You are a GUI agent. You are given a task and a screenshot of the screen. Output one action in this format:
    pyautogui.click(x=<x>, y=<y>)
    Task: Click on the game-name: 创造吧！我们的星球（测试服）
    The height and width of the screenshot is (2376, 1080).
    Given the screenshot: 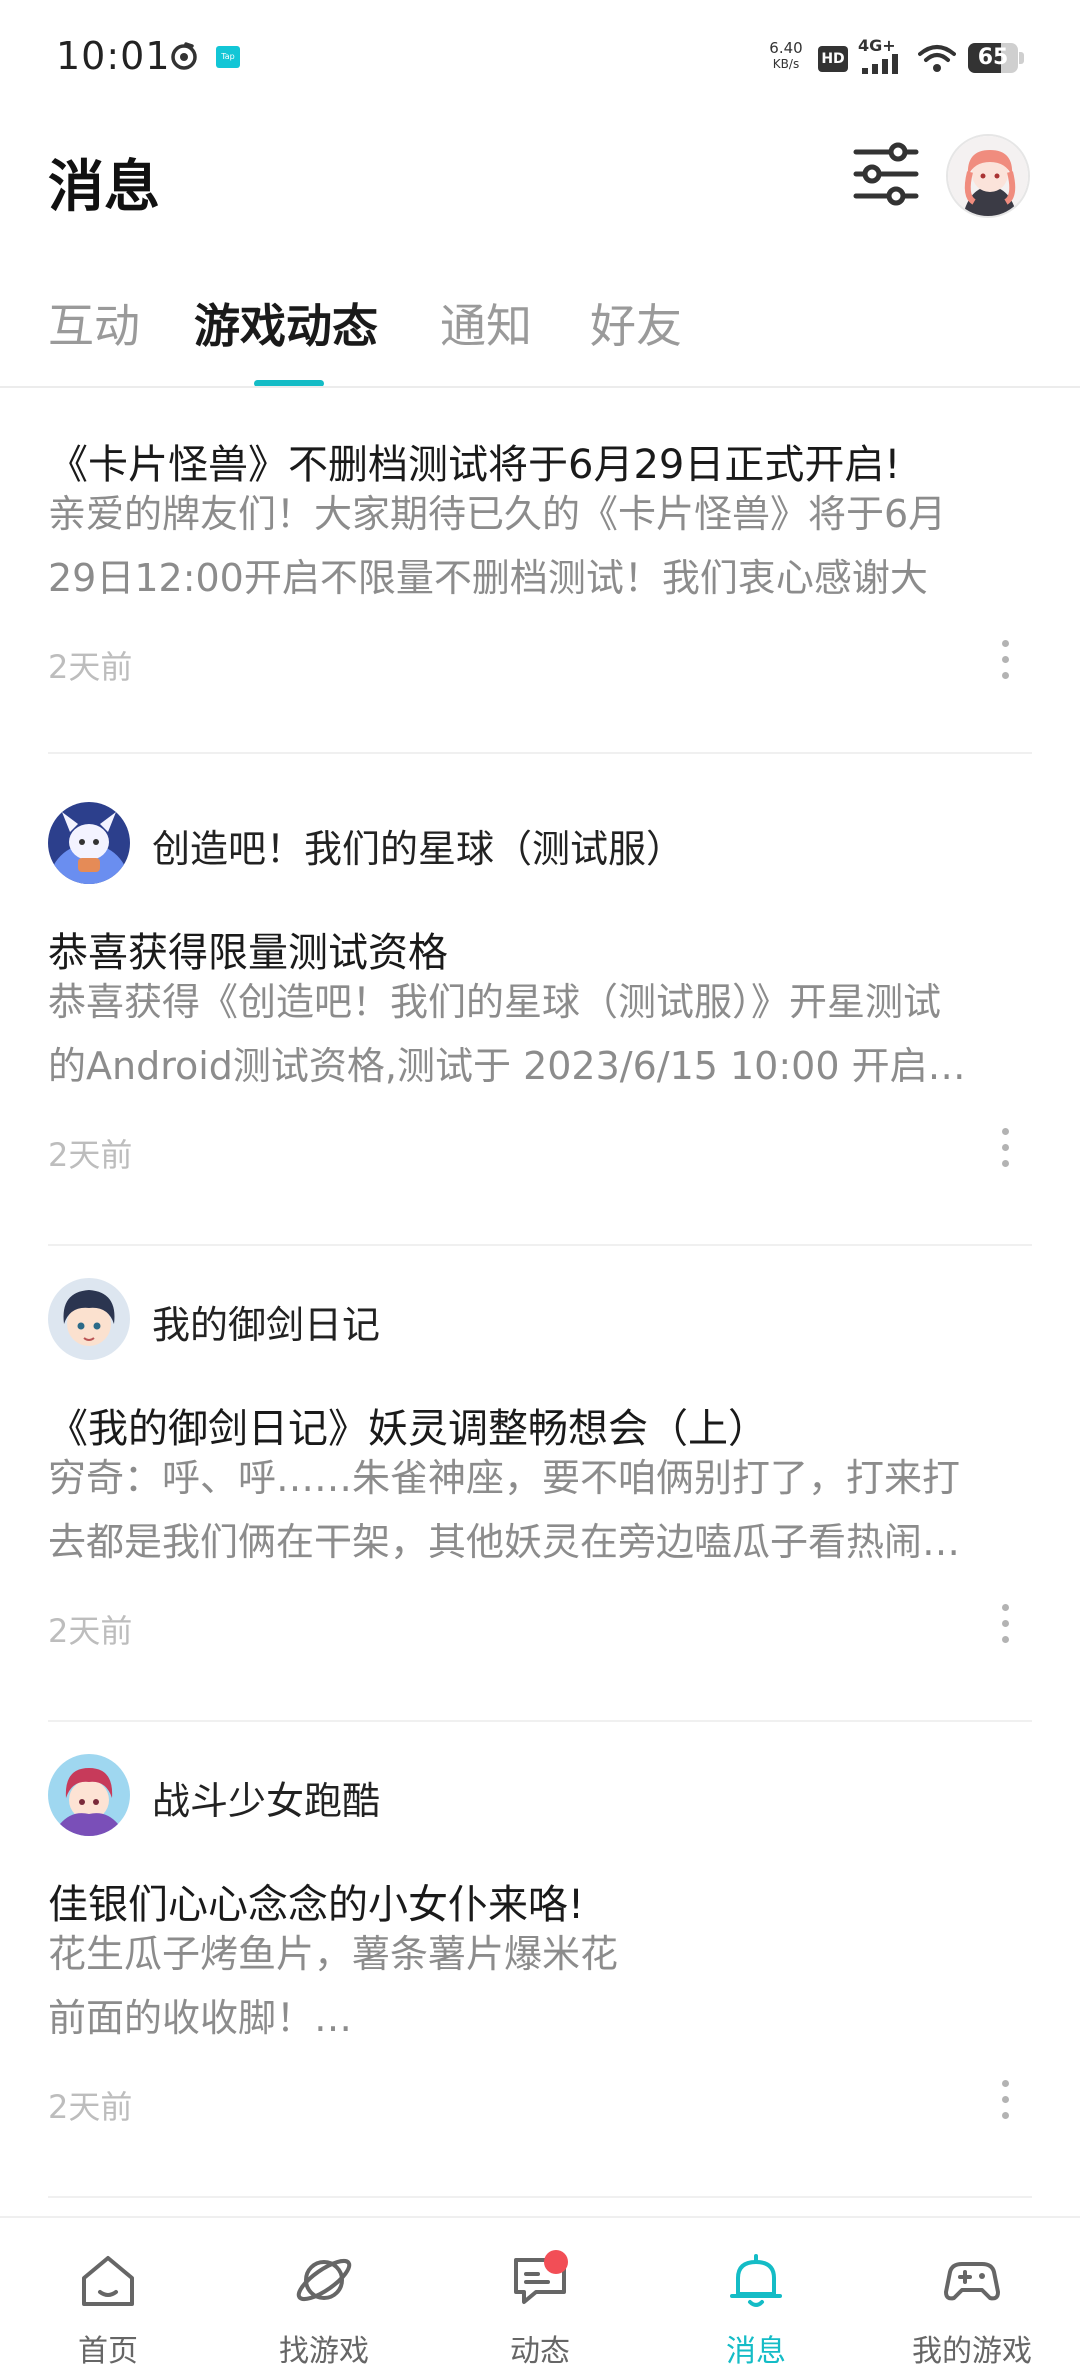 What is the action you would take?
    pyautogui.click(x=418, y=845)
    